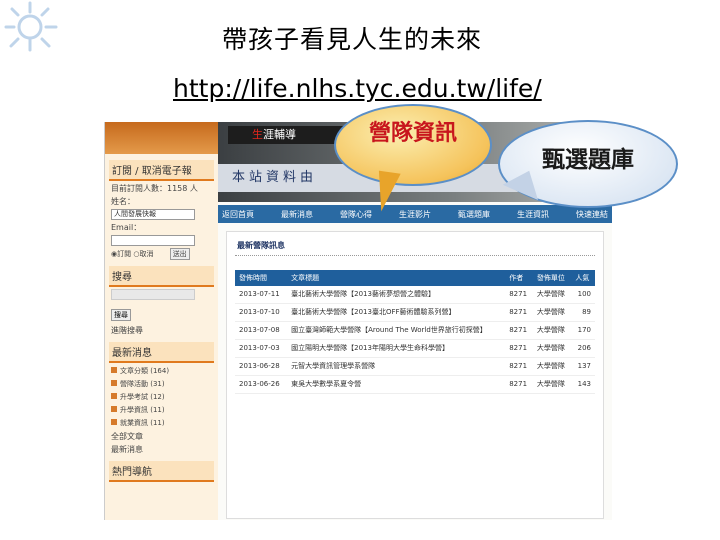  I want to click on camp-info-callout-text: 營隊資訊, so click(412, 133).